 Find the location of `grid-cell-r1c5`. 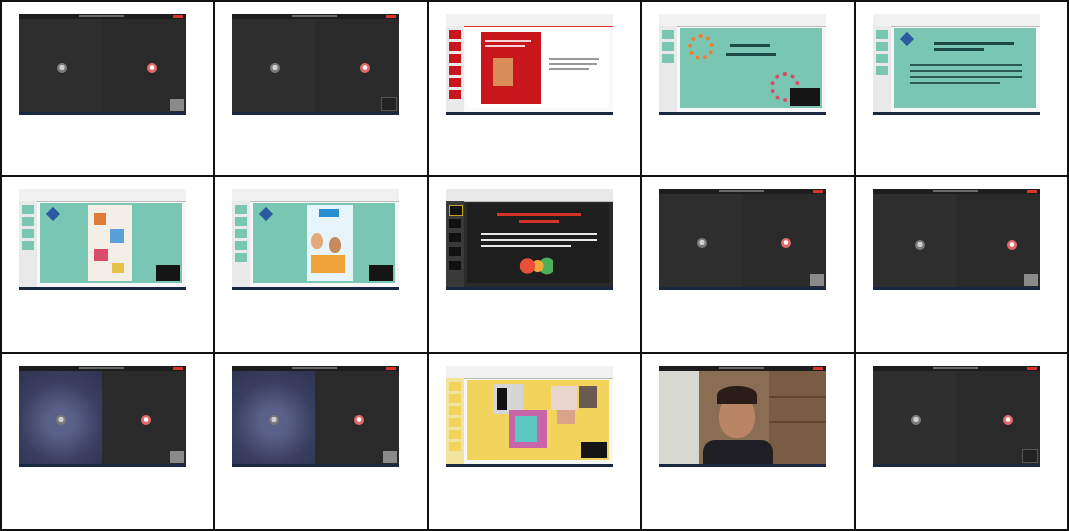

grid-cell-r1c5 is located at coordinates (961, 88).